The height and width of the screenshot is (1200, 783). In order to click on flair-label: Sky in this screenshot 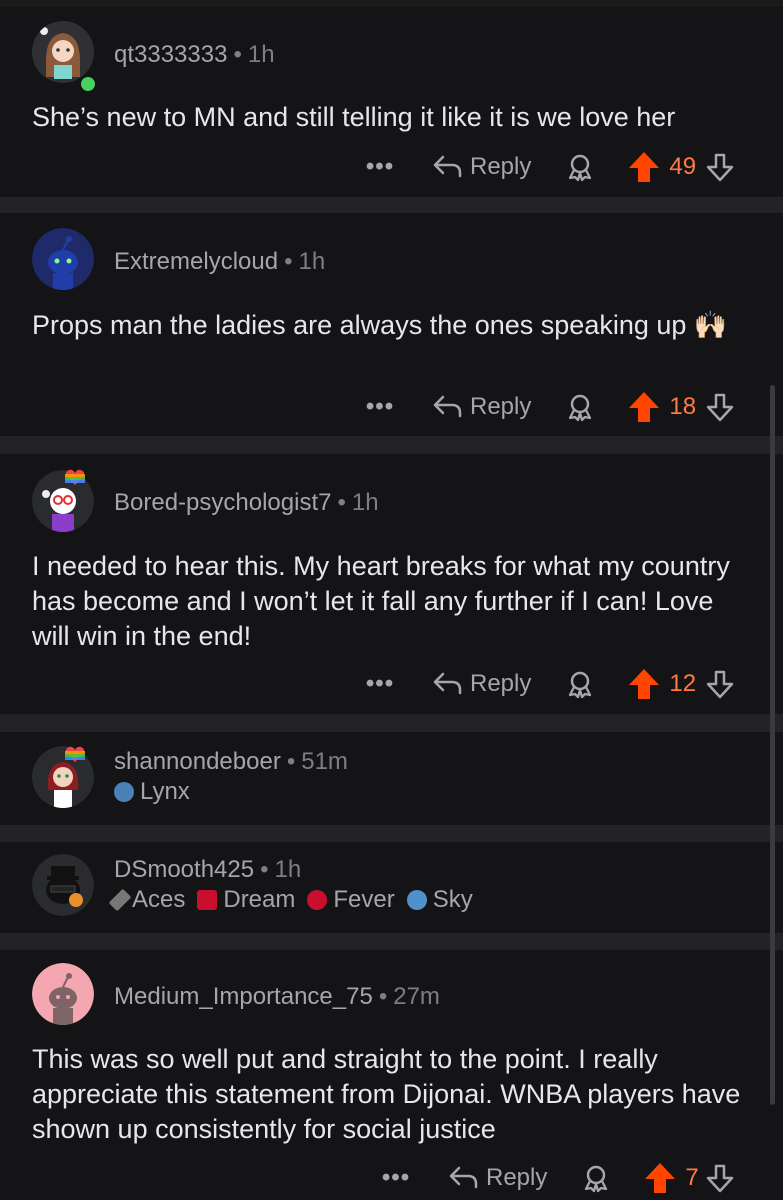, I will do `click(452, 899)`.